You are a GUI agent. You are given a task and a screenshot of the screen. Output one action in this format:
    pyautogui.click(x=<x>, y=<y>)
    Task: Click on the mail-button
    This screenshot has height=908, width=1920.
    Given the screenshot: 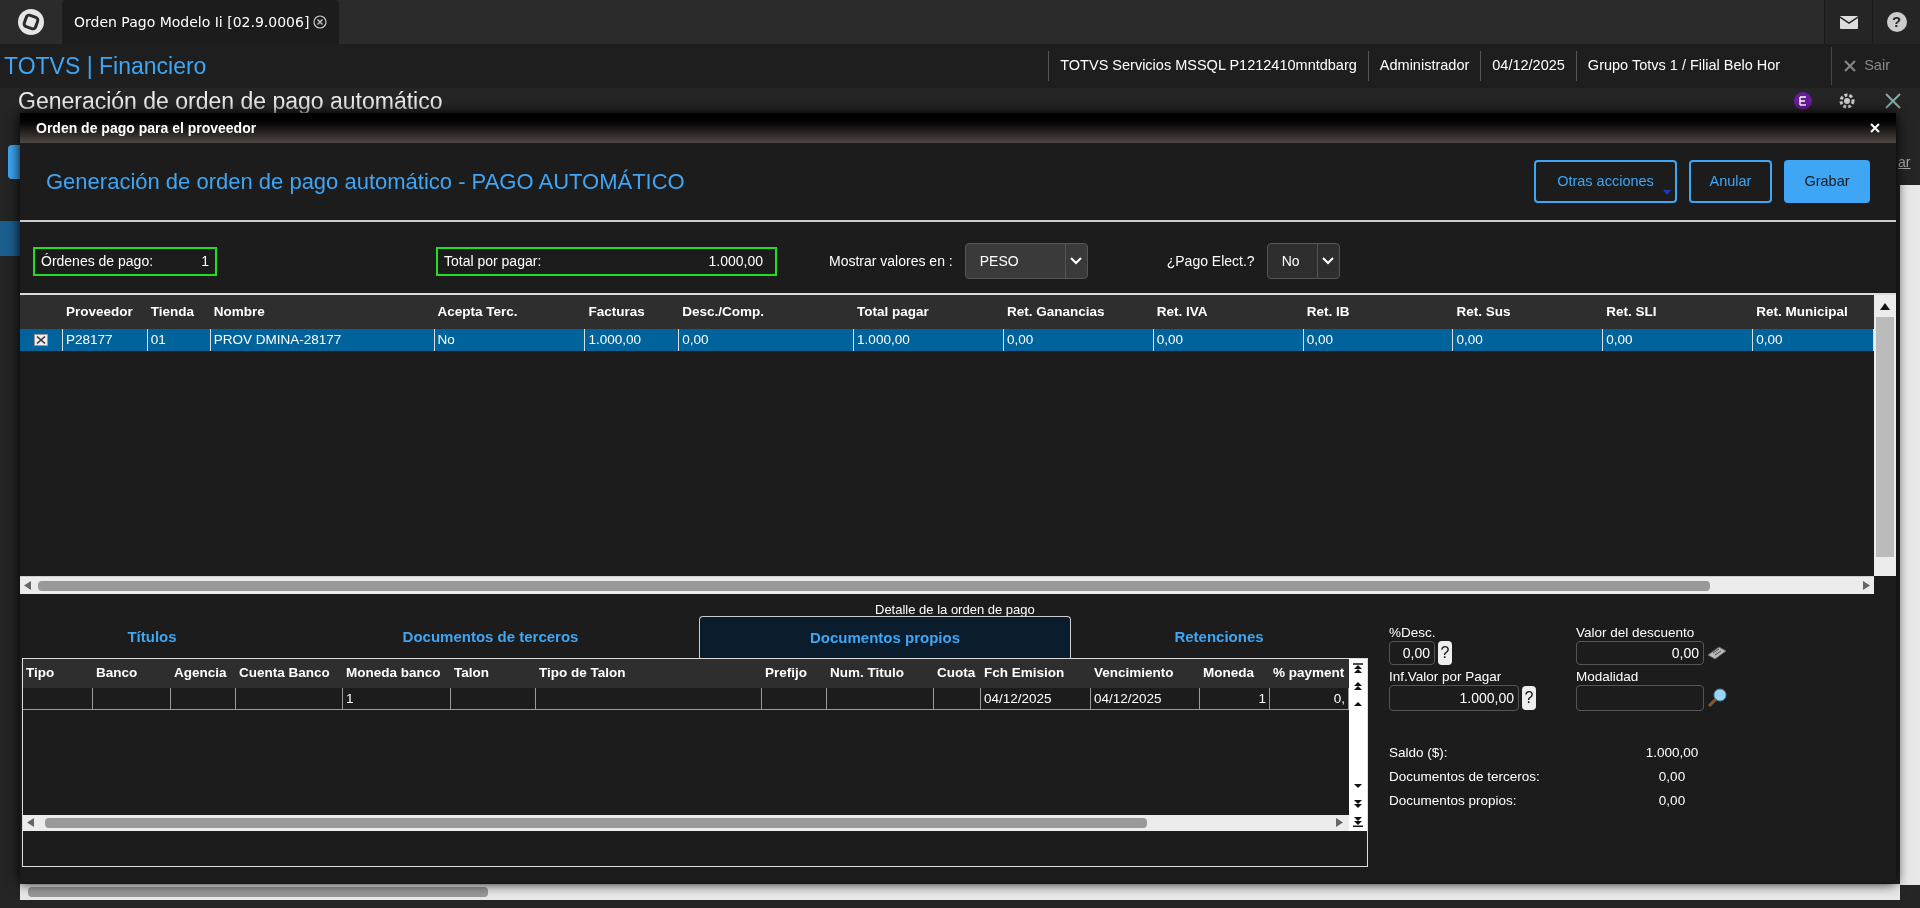 What is the action you would take?
    pyautogui.click(x=1848, y=22)
    